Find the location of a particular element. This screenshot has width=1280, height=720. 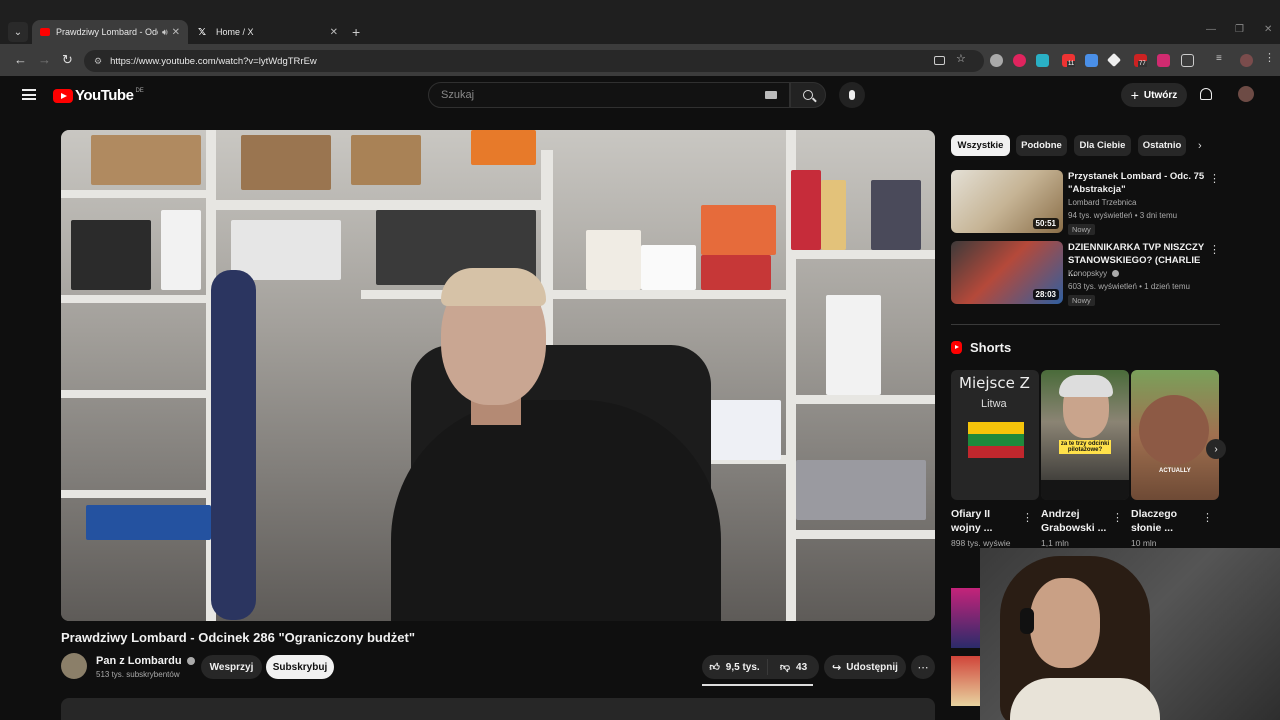

more-horizontal-icon: ⋯ is located at coordinates (923, 667).